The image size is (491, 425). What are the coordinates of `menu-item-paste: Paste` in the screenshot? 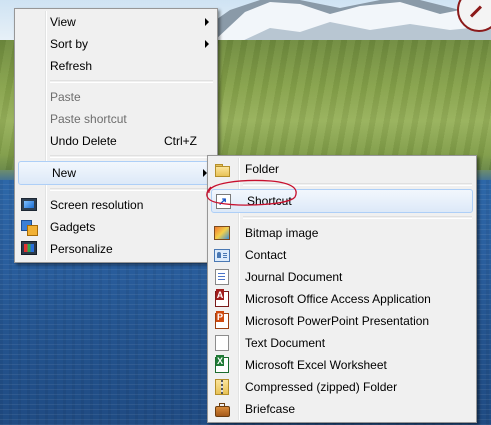 It's located at (116, 97).